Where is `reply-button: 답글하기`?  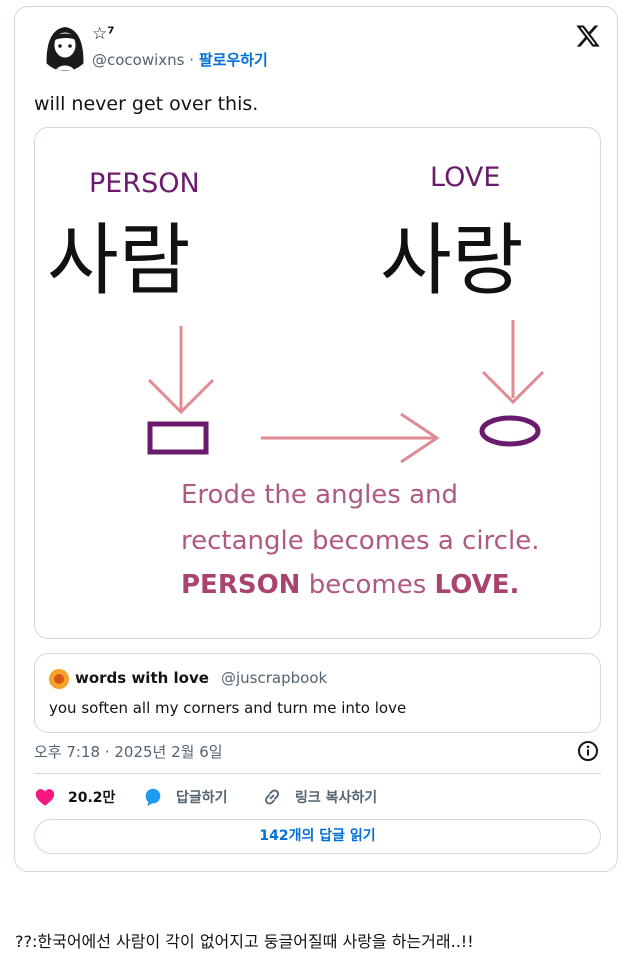
reply-button: 답글하기 is located at coordinates (185, 797).